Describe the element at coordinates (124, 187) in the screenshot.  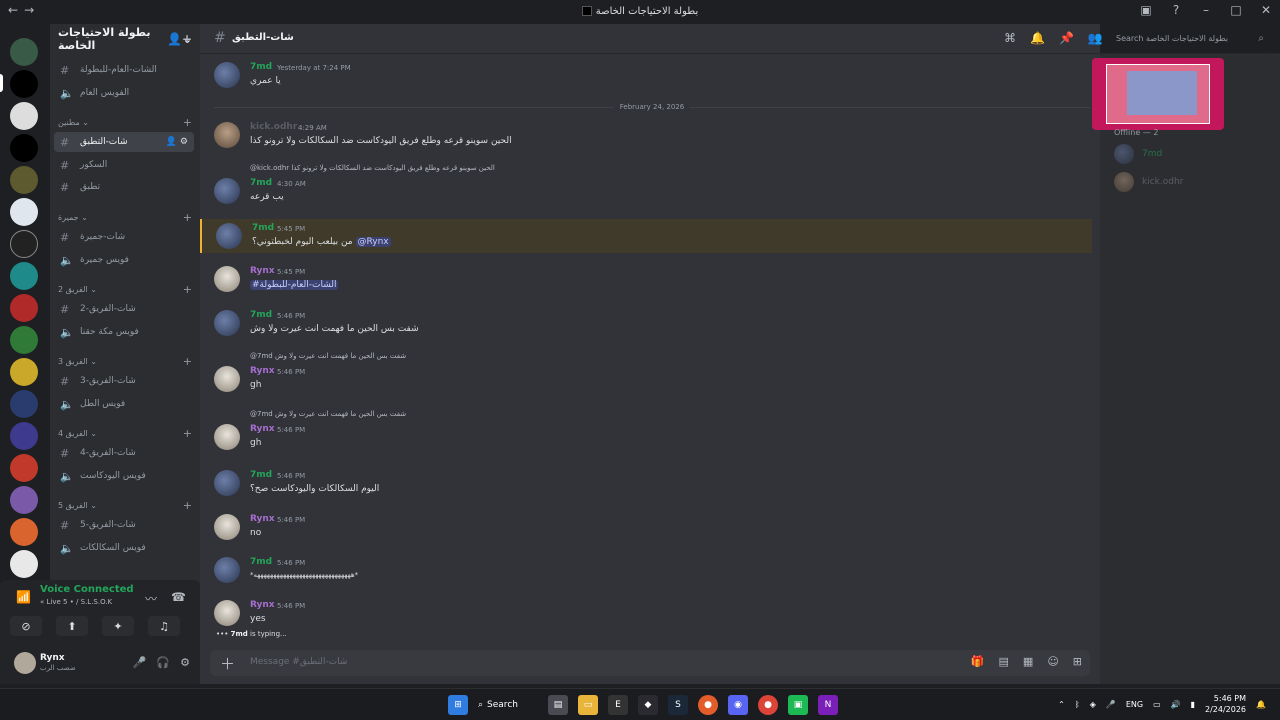
I see `channel-item: # تطبق` at that location.